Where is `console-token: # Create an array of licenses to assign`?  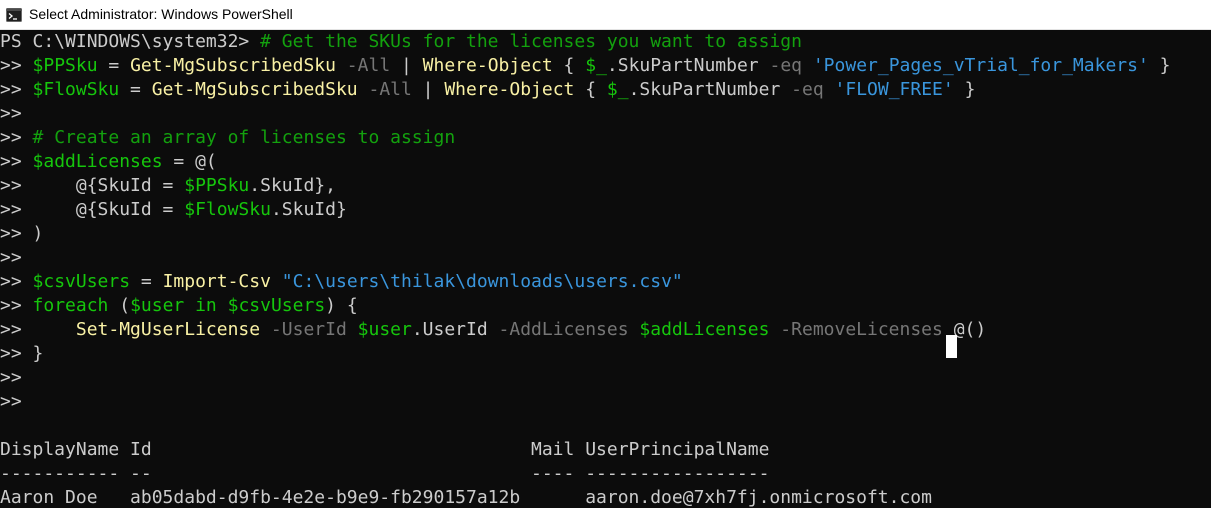
console-token: # Create an array of licenses to assign is located at coordinates (244, 137).